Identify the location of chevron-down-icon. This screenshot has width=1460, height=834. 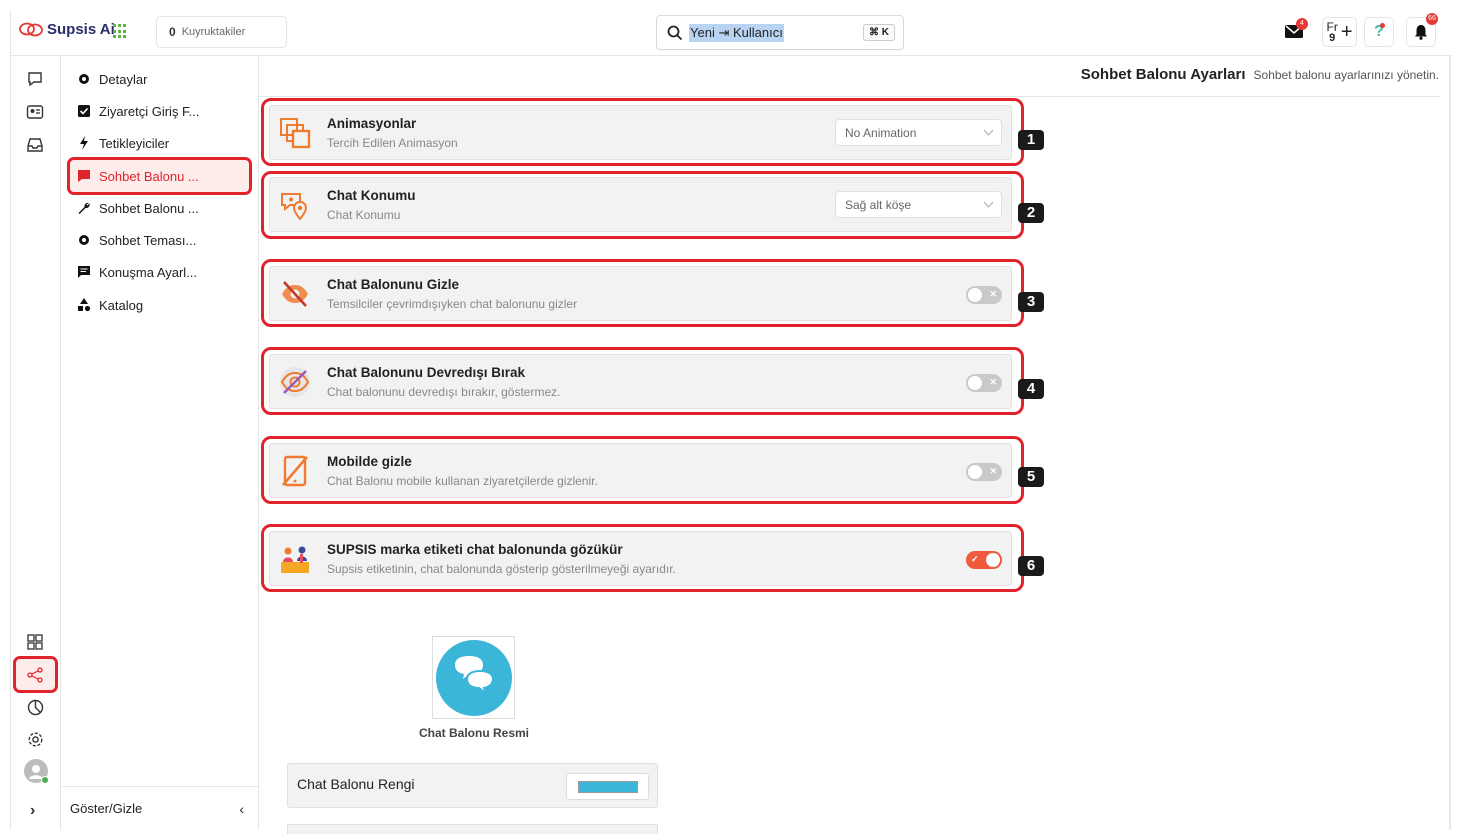
(988, 202).